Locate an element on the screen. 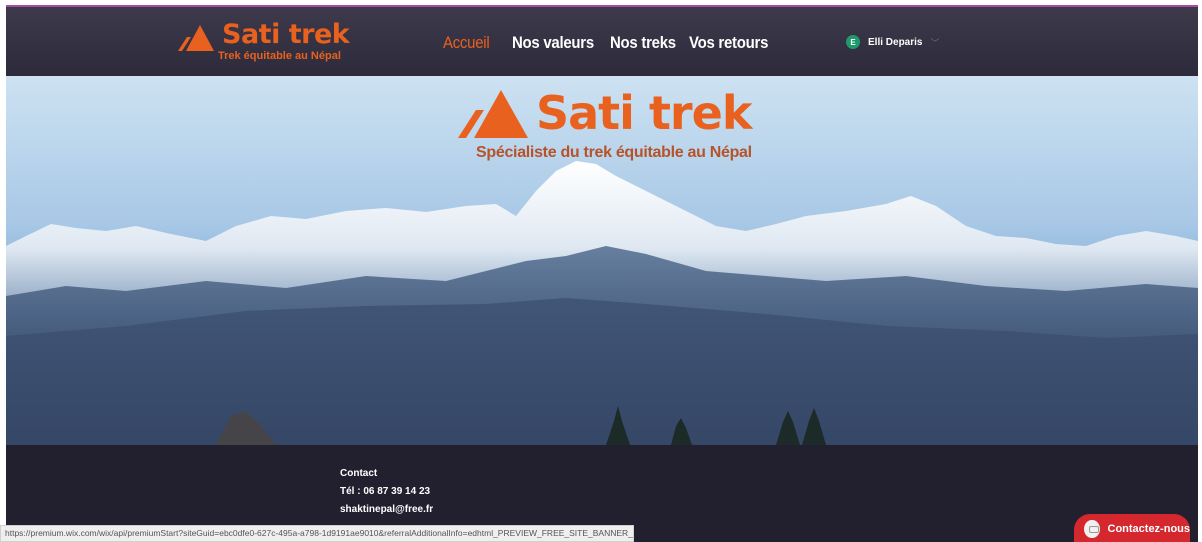  nav-nos-treks: Nos treks is located at coordinates (643, 43).